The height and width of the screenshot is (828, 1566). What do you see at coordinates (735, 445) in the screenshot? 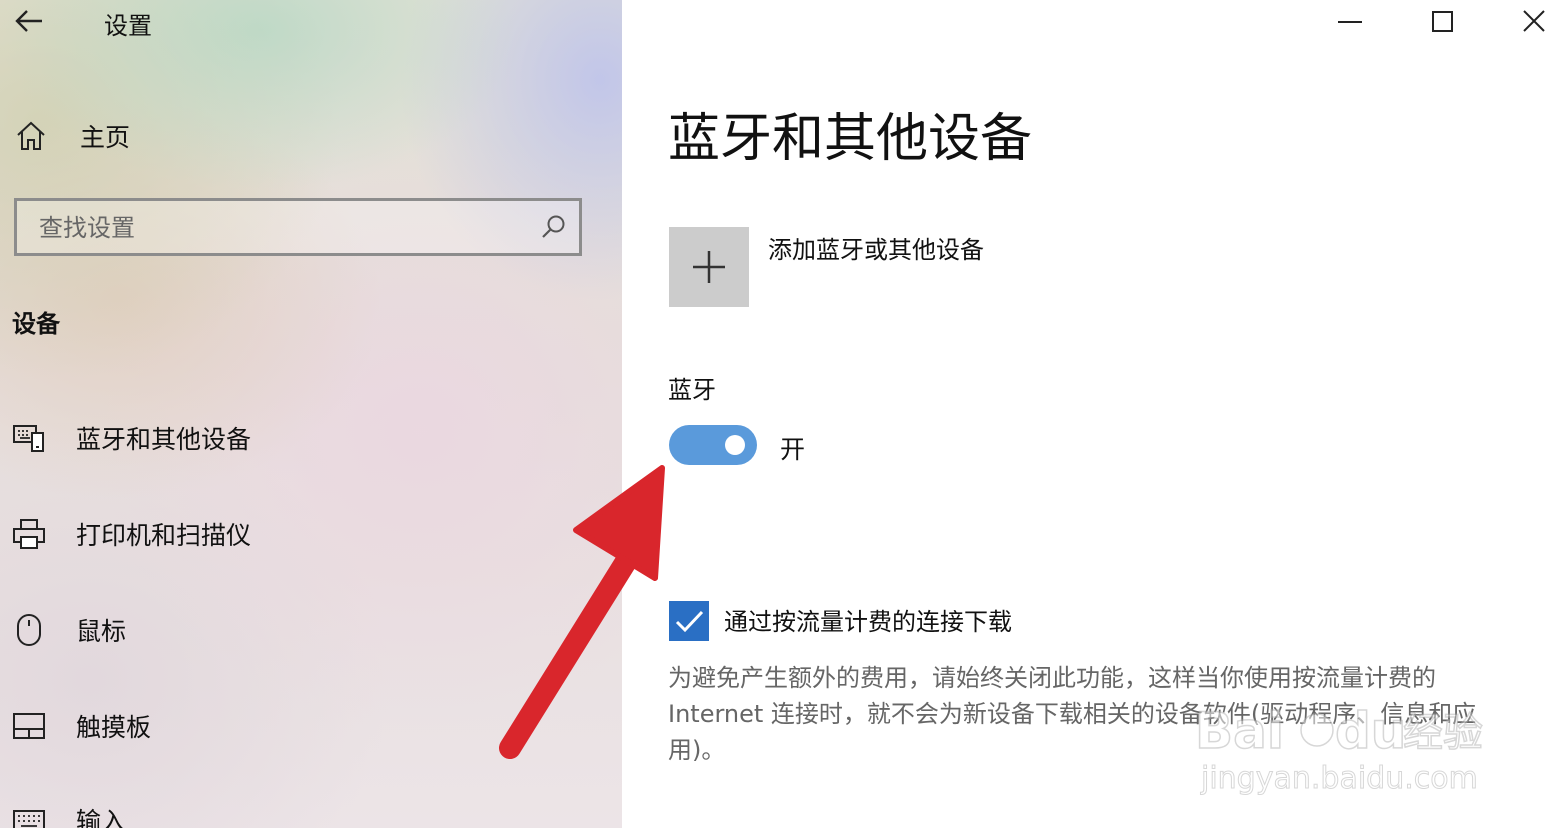
I see `toggle-knob` at bounding box center [735, 445].